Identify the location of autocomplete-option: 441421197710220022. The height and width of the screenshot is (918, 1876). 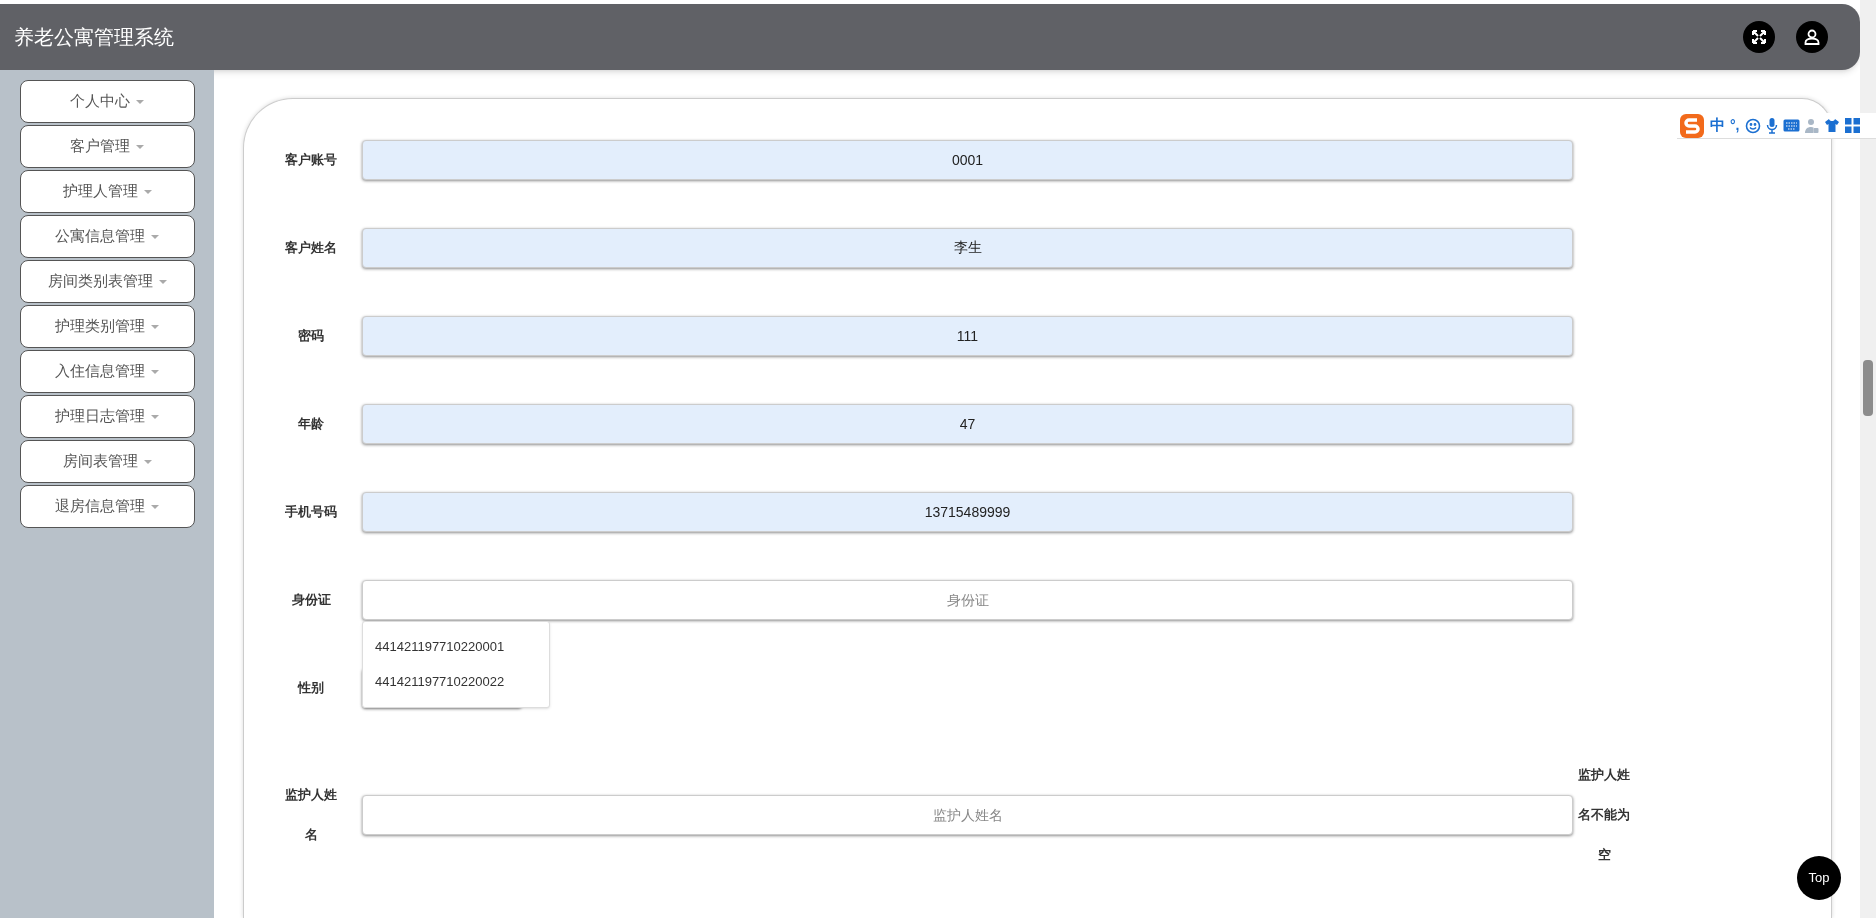
(440, 682).